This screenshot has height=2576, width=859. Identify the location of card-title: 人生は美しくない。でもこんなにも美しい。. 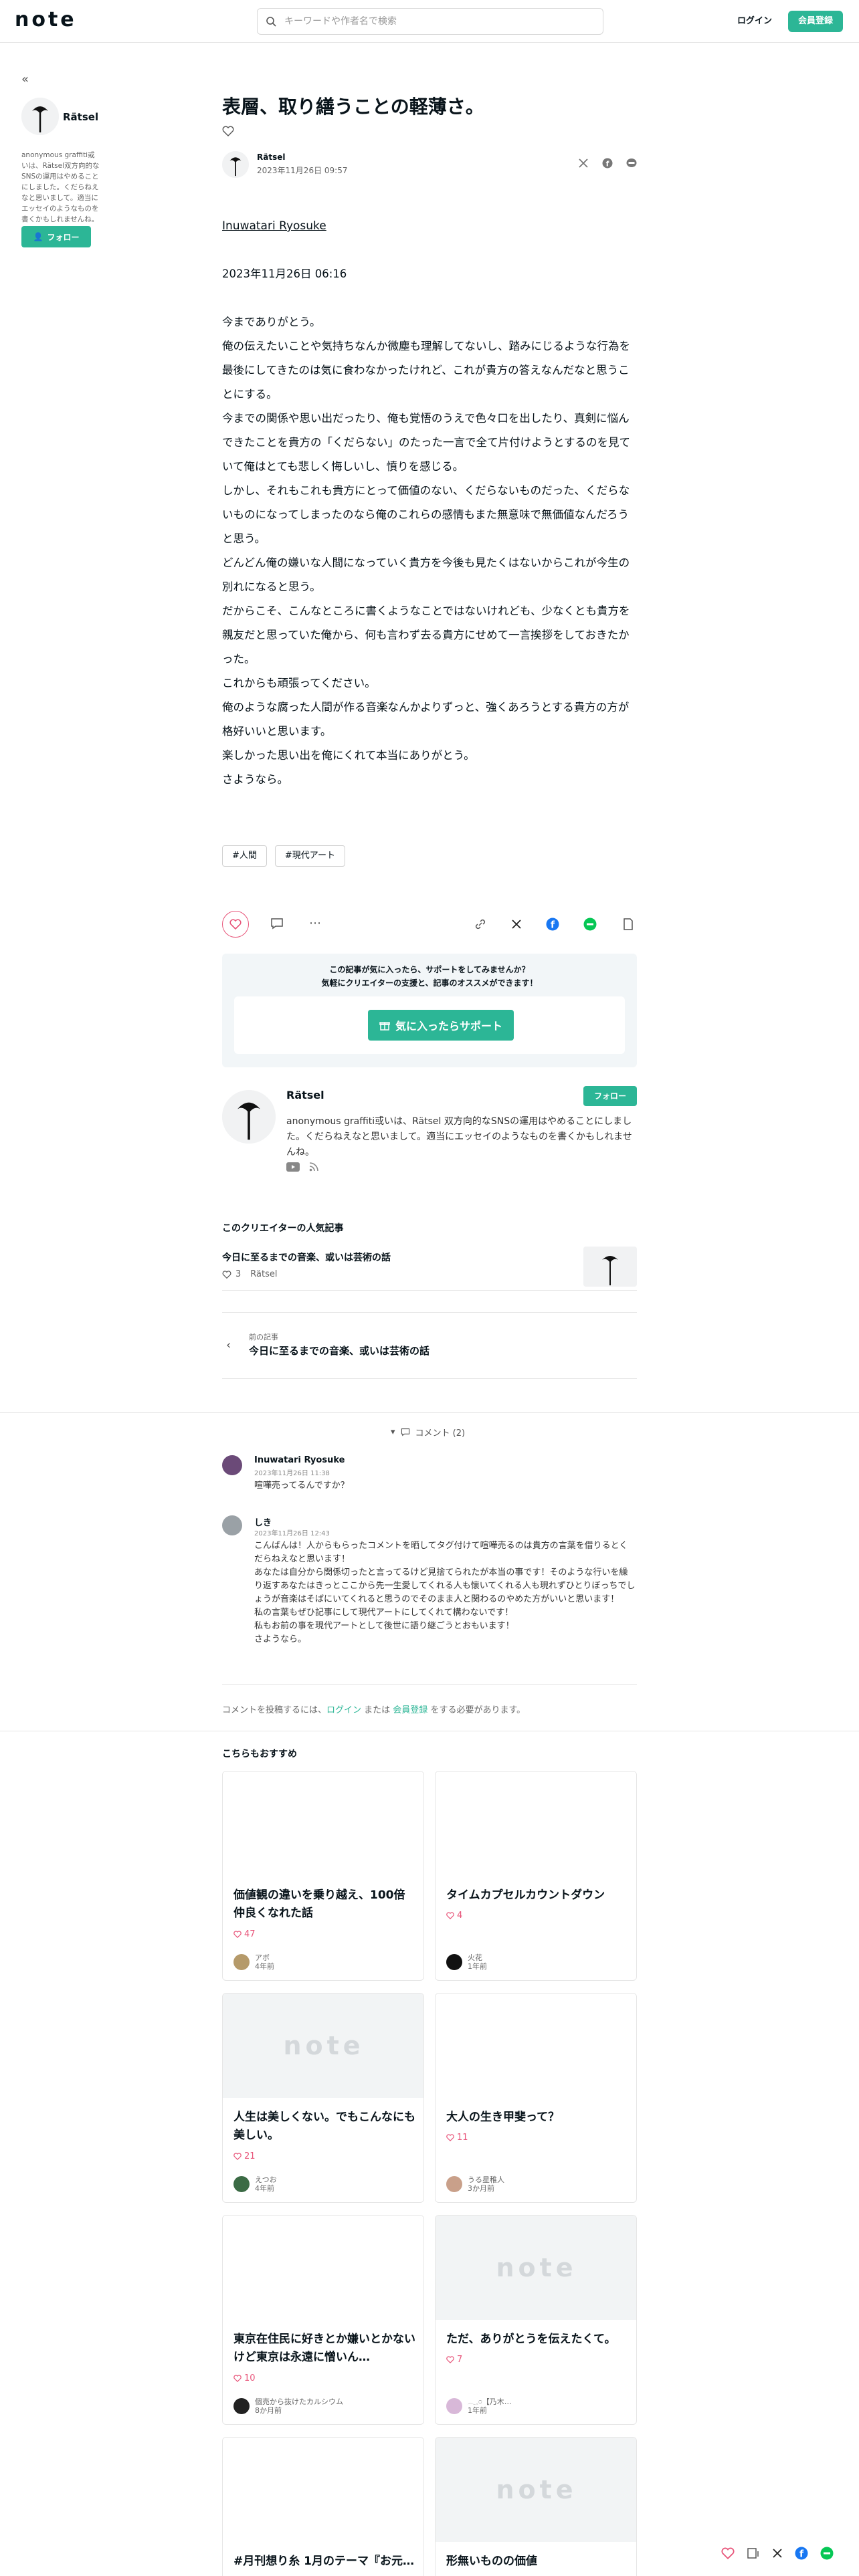
(324, 2126).